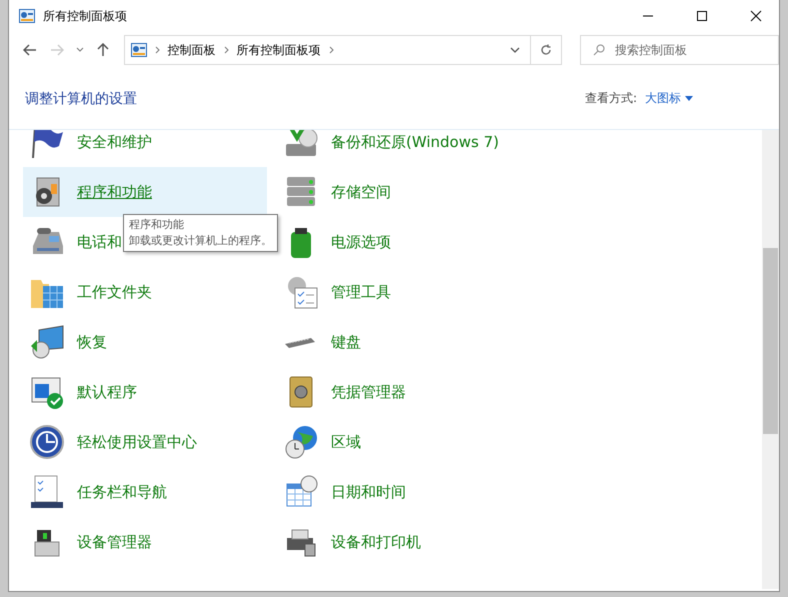 The height and width of the screenshot is (597, 788). I want to click on tooltip-title: 程序和功能, so click(157, 225).